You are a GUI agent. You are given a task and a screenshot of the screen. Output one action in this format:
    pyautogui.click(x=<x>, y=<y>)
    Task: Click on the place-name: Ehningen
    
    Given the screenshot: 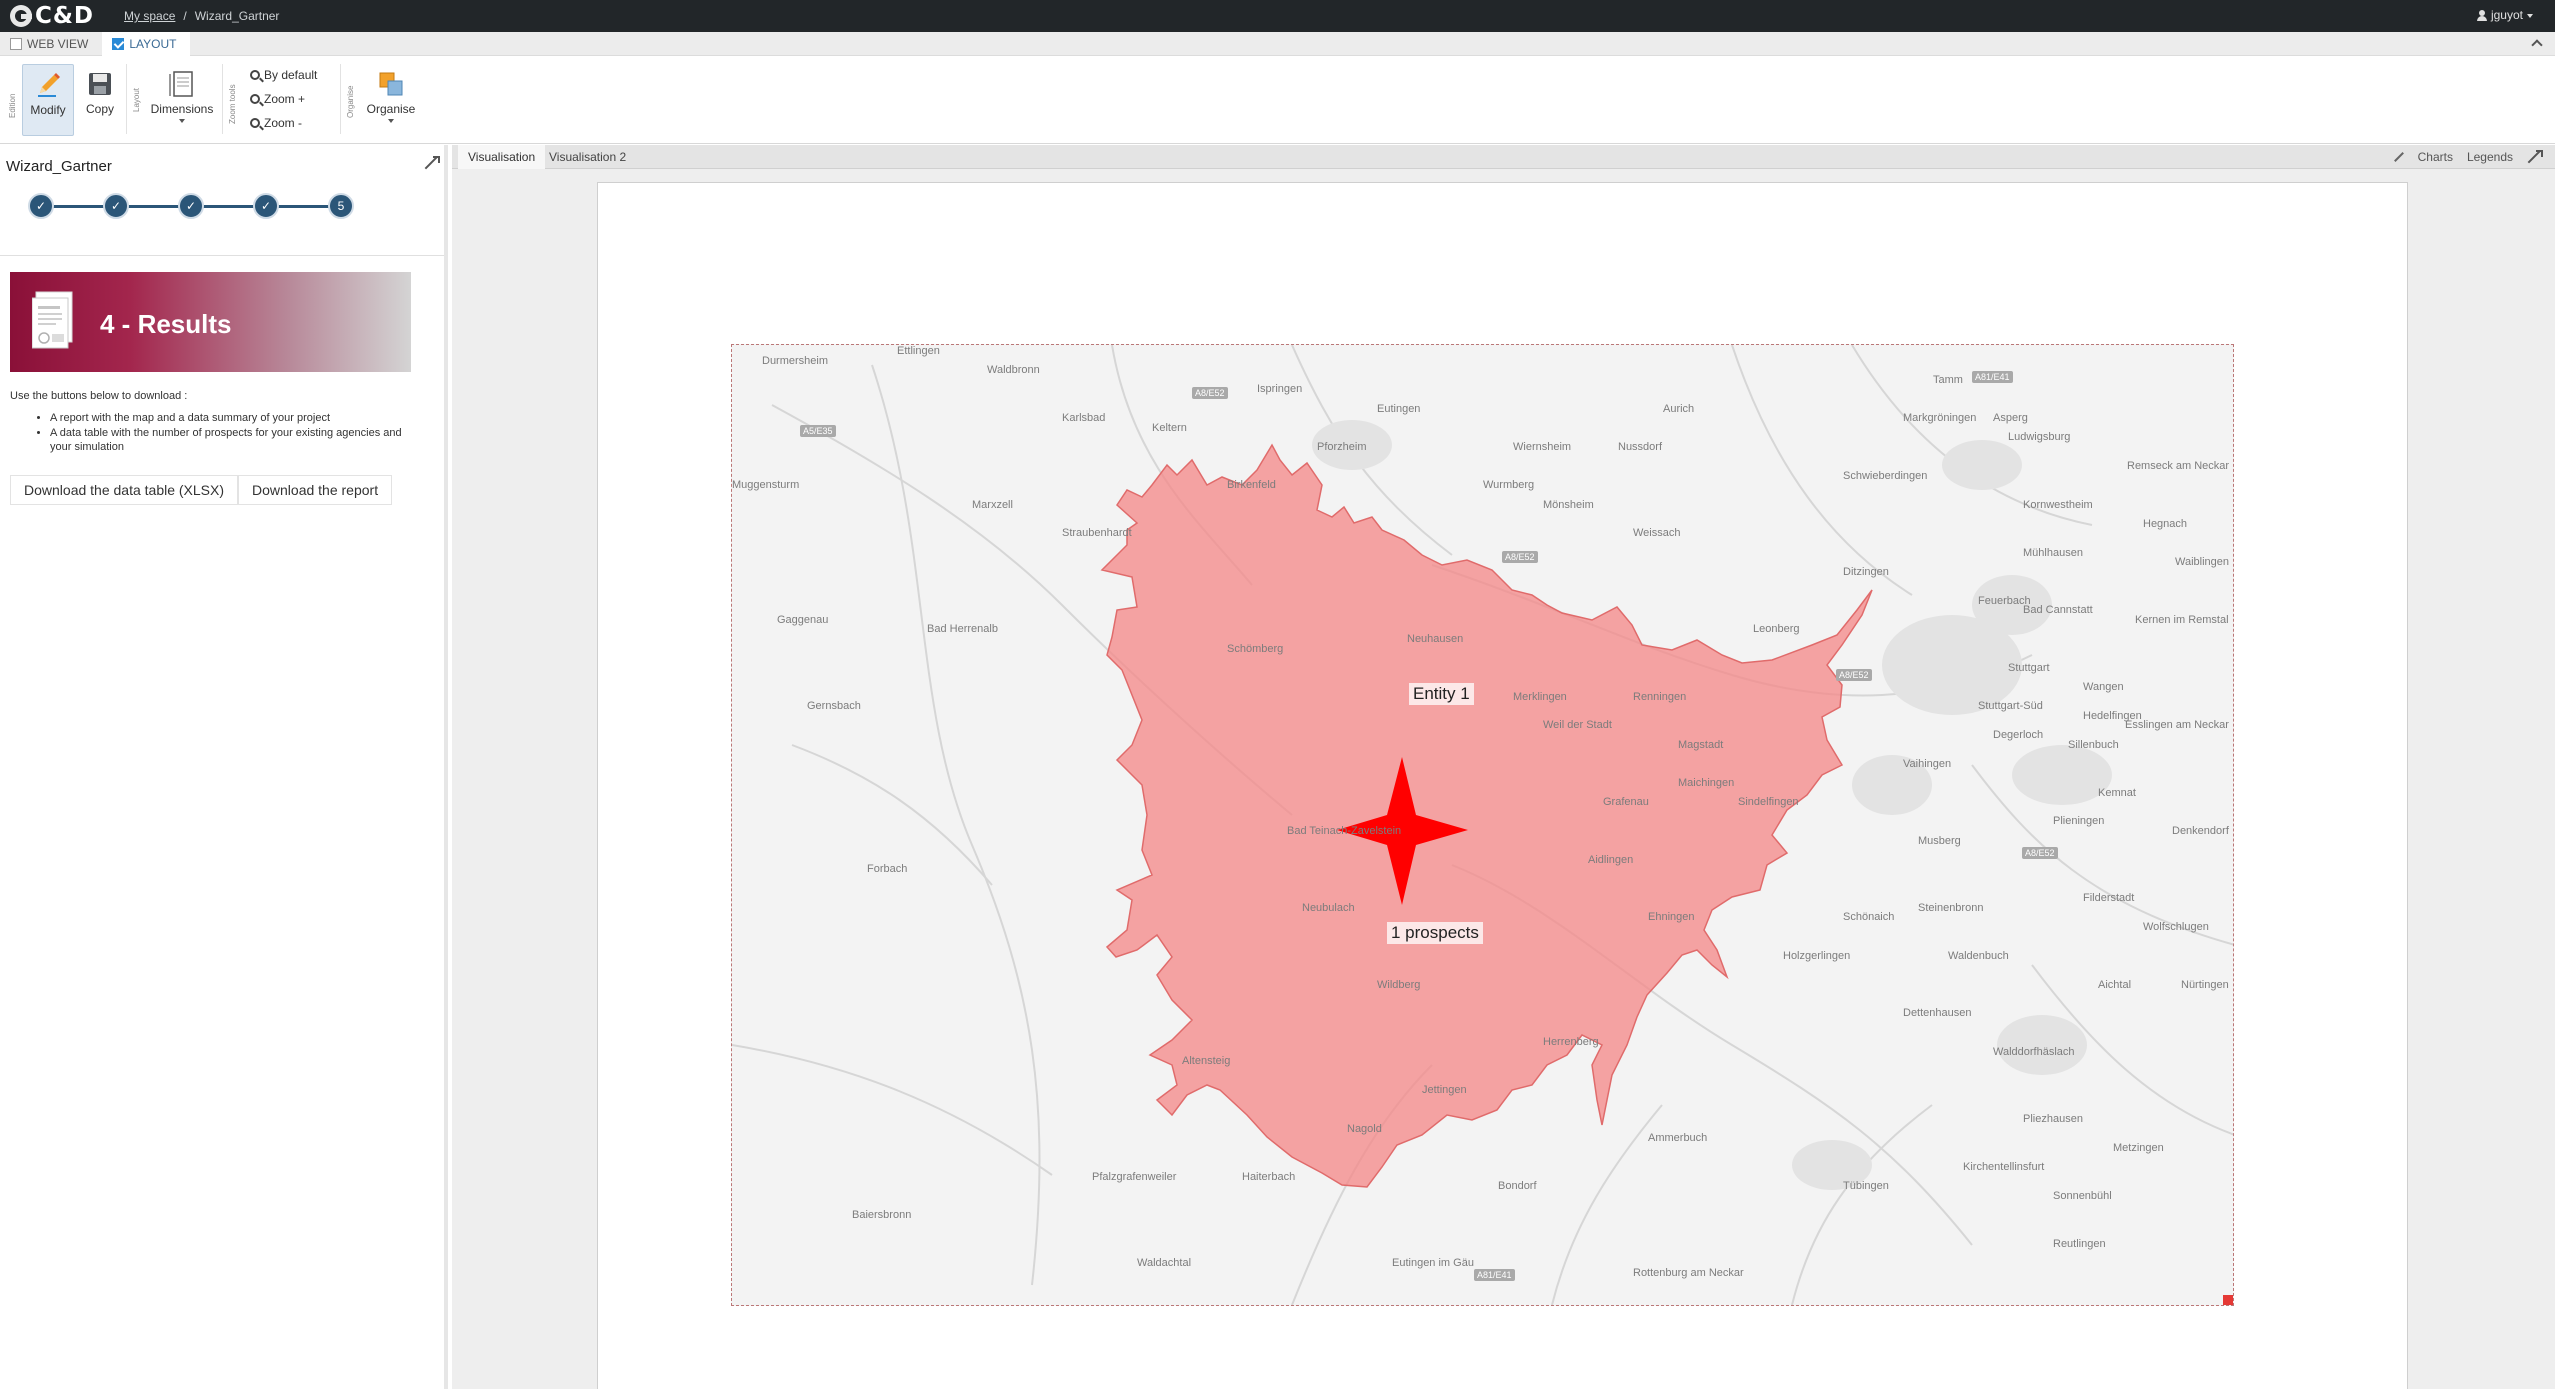 What is the action you would take?
    pyautogui.click(x=1671, y=917)
    